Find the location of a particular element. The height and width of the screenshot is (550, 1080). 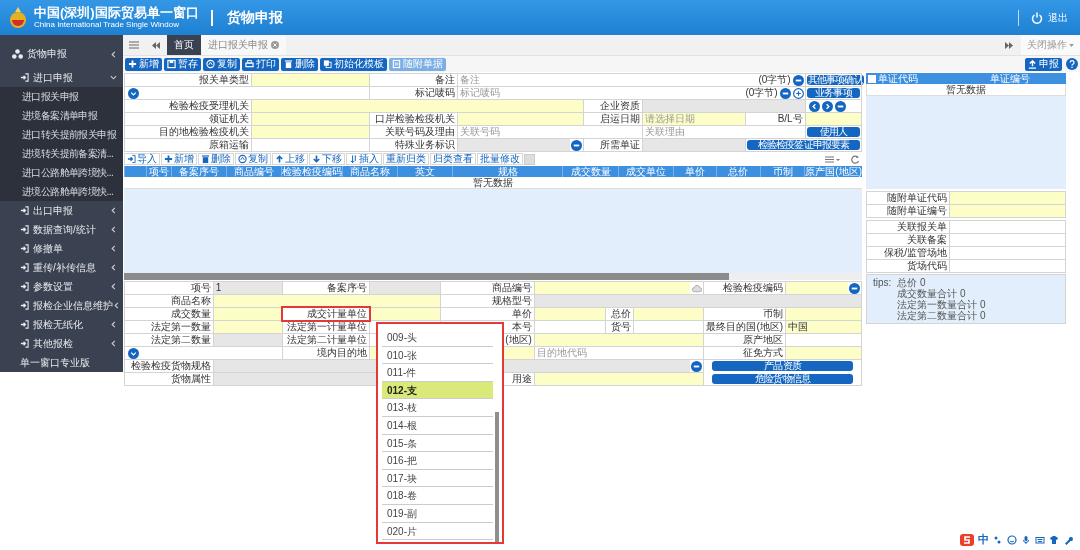

field-label: 法定第一数量 is located at coordinates (180, 327).